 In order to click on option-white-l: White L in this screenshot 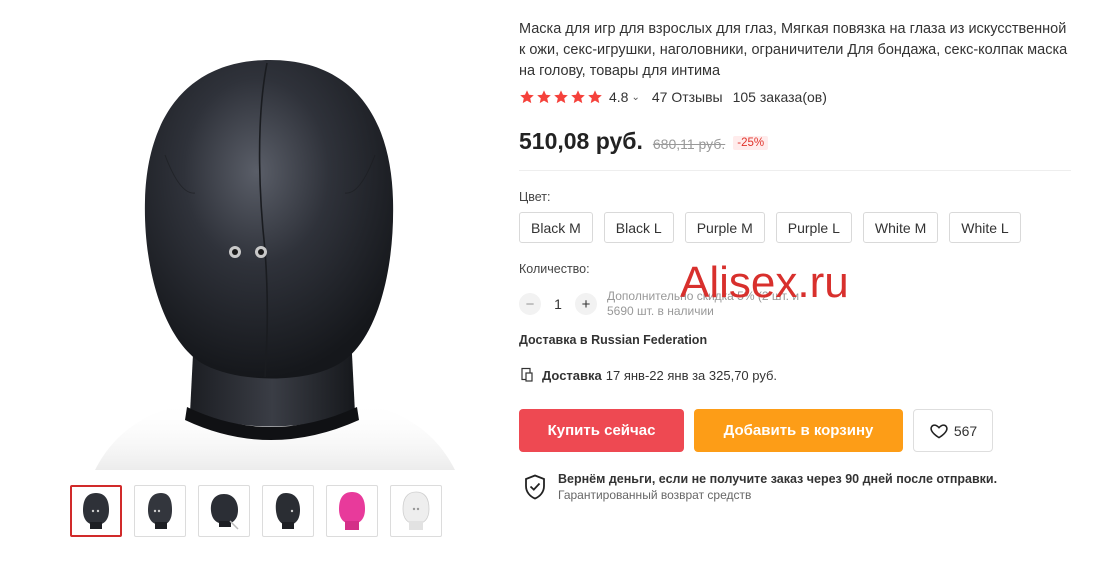, I will do `click(985, 227)`.